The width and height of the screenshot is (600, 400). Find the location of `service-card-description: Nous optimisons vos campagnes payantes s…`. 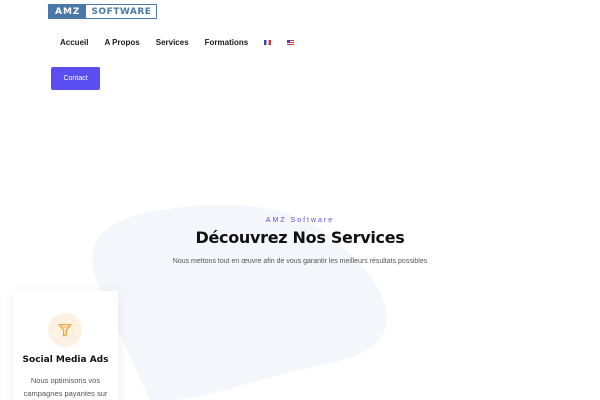

service-card-description: Nous optimisons vos campagnes payantes s… is located at coordinates (65, 387).